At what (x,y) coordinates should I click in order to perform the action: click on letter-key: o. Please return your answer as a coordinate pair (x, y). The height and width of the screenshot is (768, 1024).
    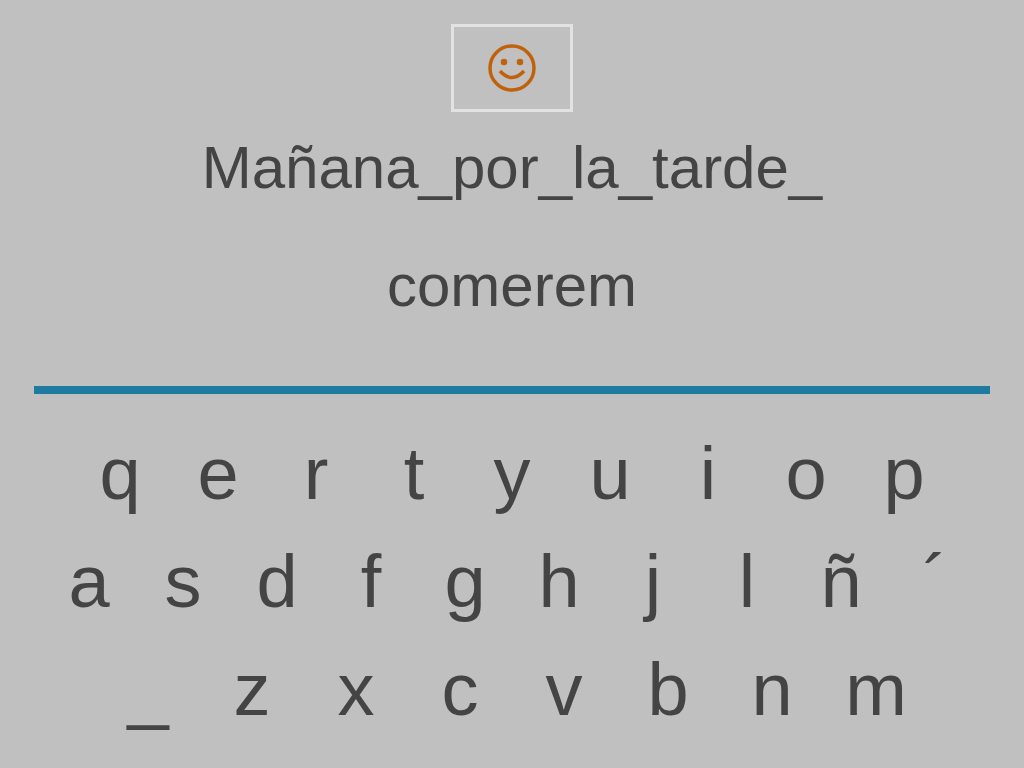
    Looking at the image, I should click on (806, 474).